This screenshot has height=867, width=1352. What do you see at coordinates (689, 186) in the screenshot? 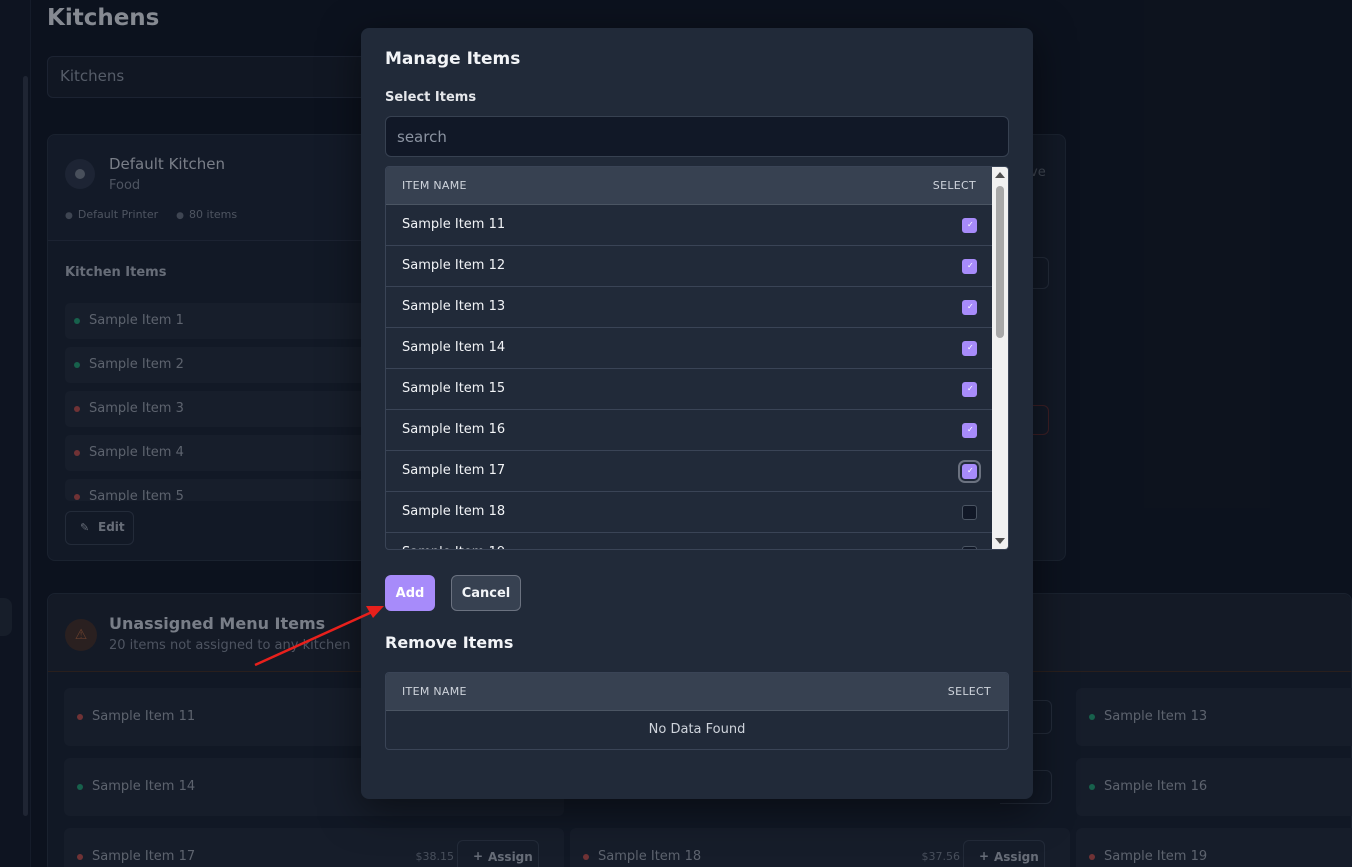
I see `table-header: ITEM NAME SELECT` at bounding box center [689, 186].